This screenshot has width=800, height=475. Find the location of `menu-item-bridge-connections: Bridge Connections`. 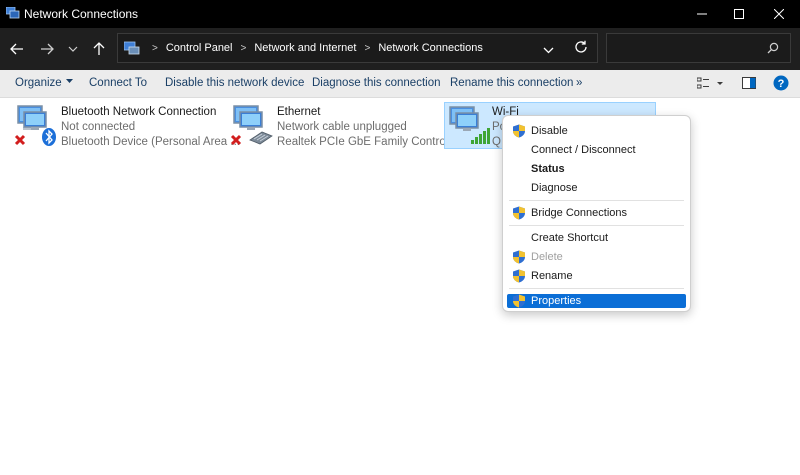

menu-item-bridge-connections: Bridge Connections is located at coordinates (596, 213).